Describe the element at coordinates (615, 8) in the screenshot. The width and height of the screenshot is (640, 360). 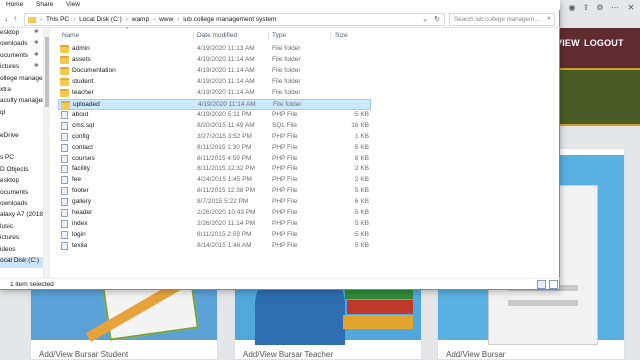
I see `more-icon: ⋯` at that location.